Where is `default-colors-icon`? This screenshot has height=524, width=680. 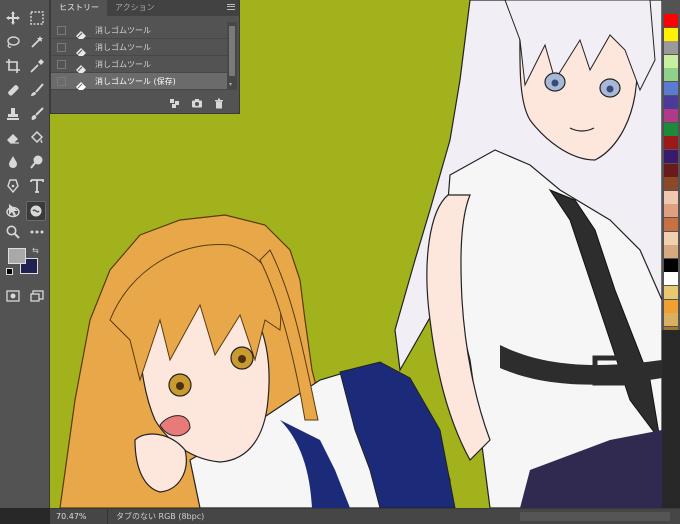 default-colors-icon is located at coordinates (9, 271).